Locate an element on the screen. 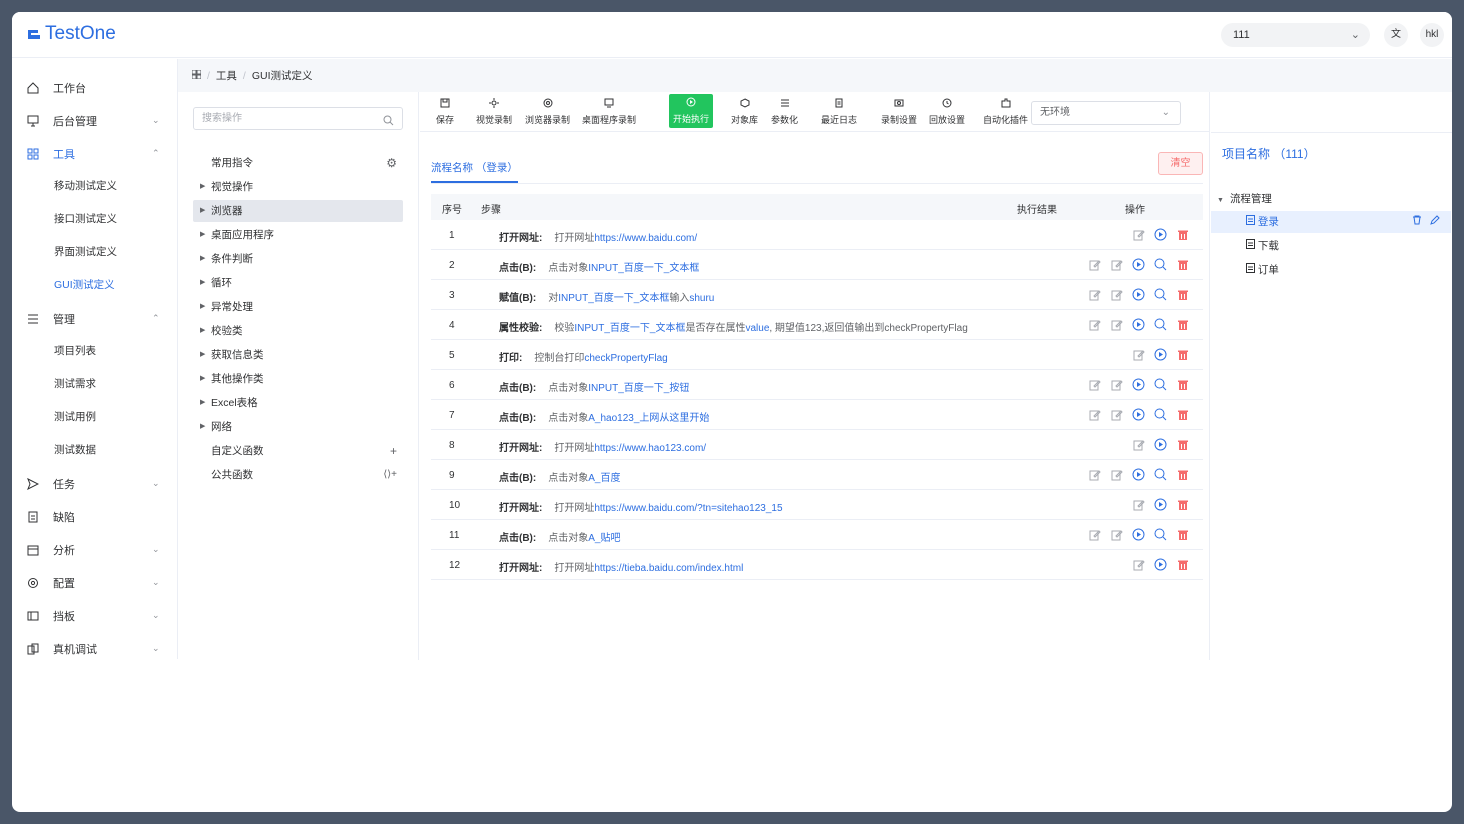 The image size is (1464, 824). tree-node-browser: ▶ 浏览器 is located at coordinates (298, 211).